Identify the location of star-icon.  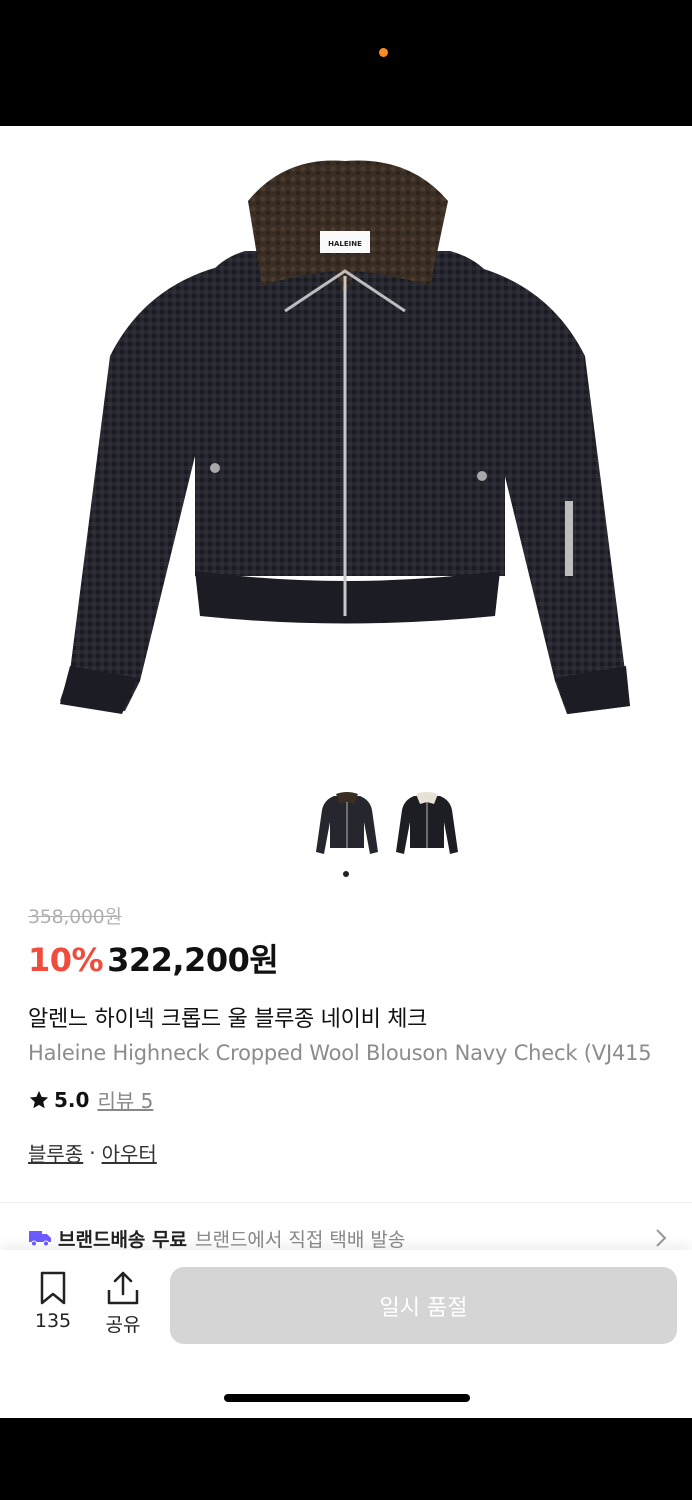
(39, 1099).